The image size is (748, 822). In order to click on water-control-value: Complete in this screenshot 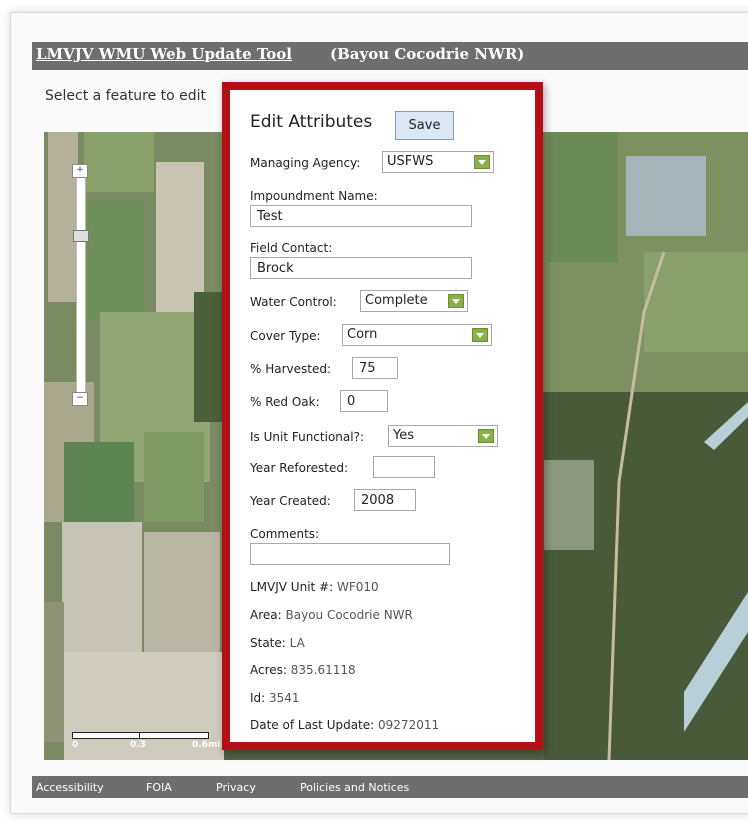, I will do `click(396, 300)`.